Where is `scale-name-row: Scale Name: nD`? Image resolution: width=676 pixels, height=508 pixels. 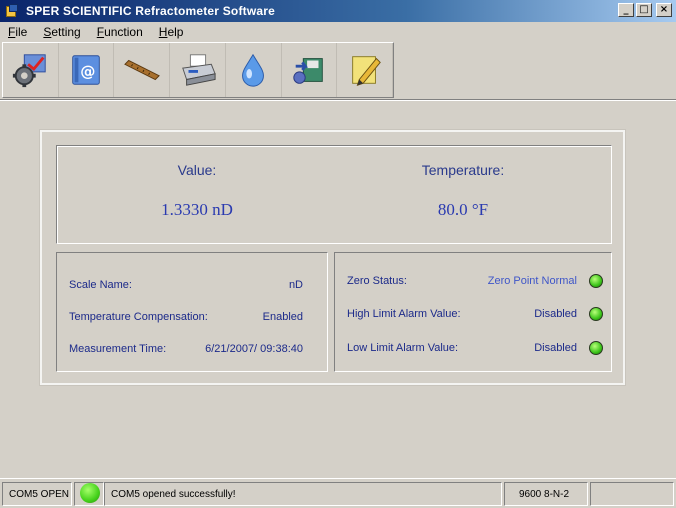 scale-name-row: Scale Name: nD is located at coordinates (192, 287).